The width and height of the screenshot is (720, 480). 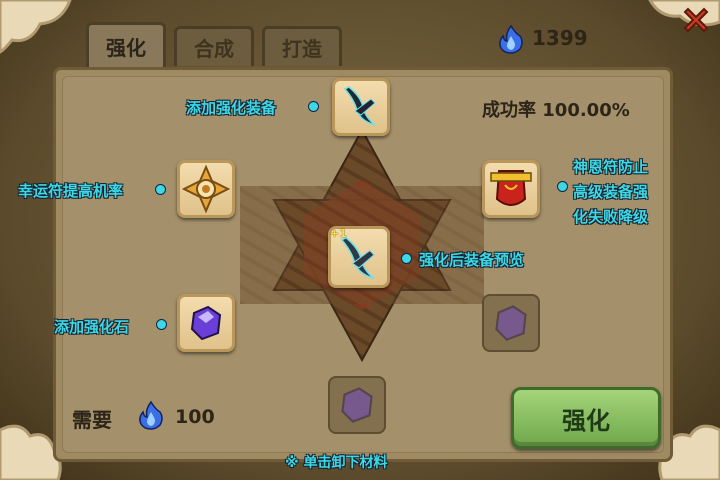 I want to click on lucky-charm-icon, so click(x=206, y=189).